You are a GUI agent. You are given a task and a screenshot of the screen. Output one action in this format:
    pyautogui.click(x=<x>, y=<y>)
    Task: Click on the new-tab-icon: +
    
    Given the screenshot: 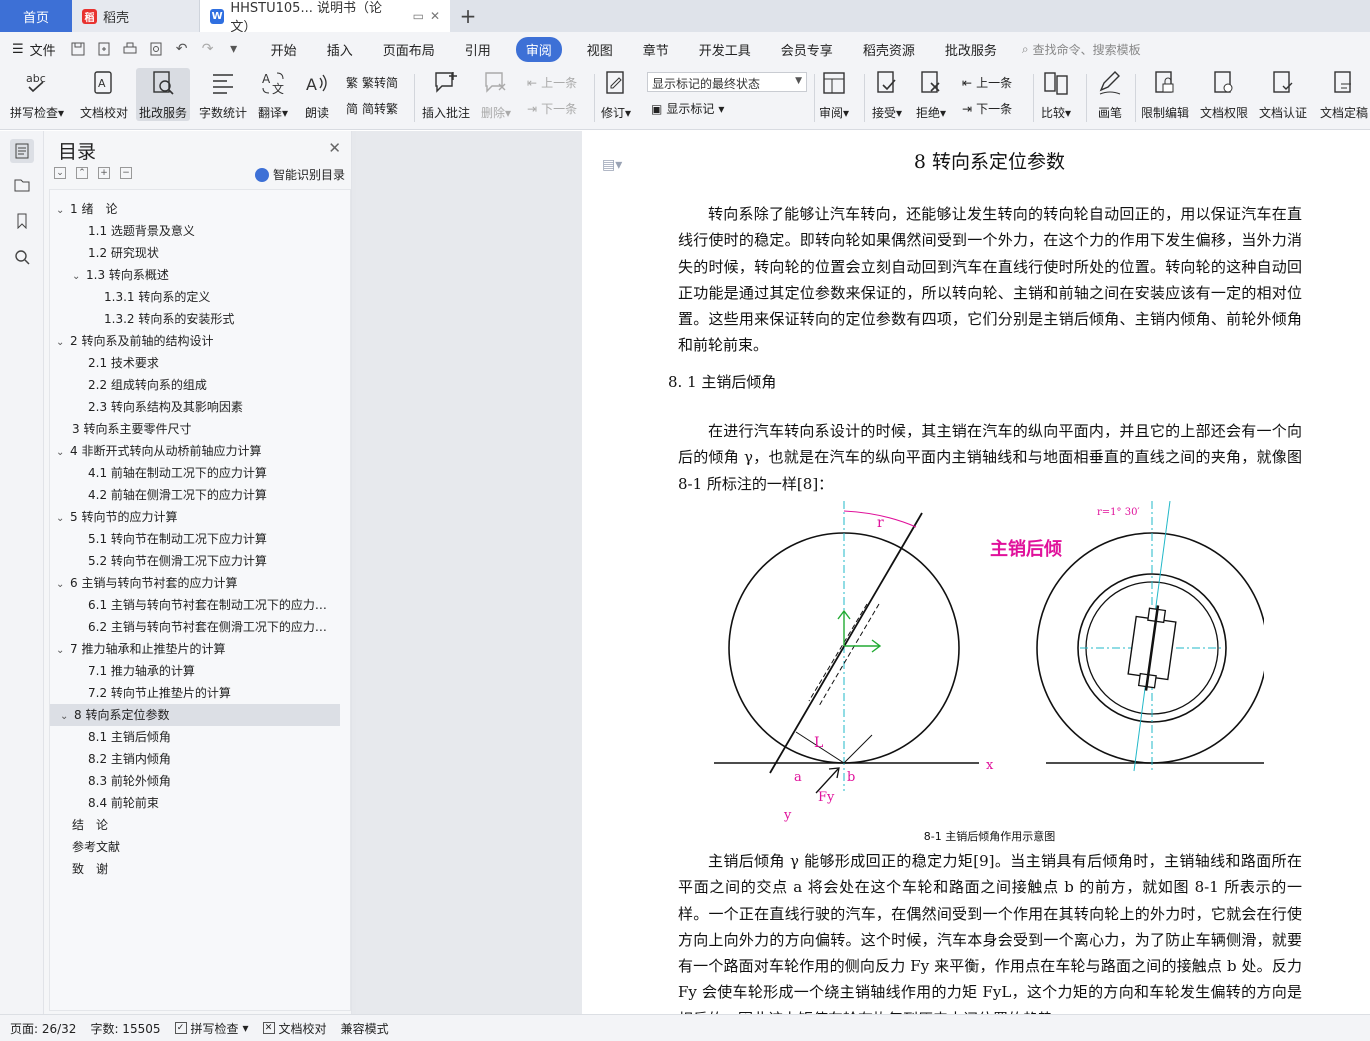 What is the action you would take?
    pyautogui.click(x=468, y=16)
    